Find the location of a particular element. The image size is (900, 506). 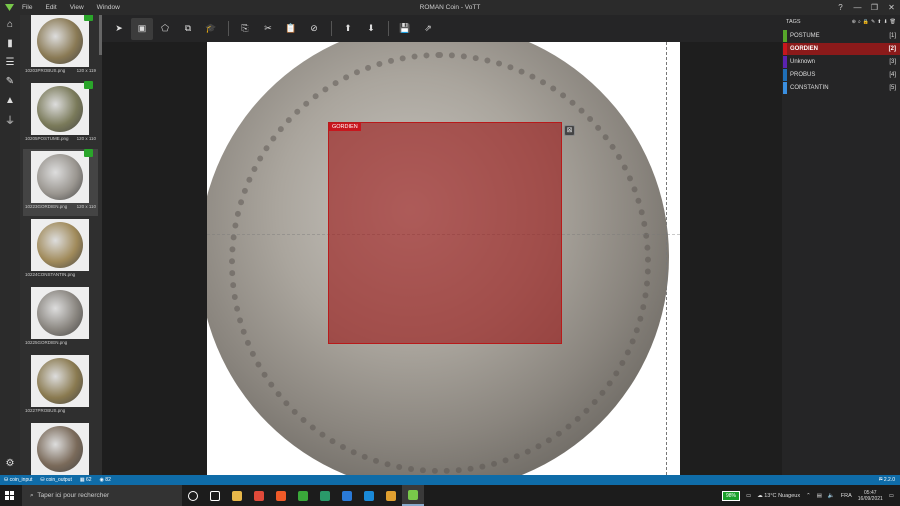

crosshair-vertical is located at coordinates (666, 258).